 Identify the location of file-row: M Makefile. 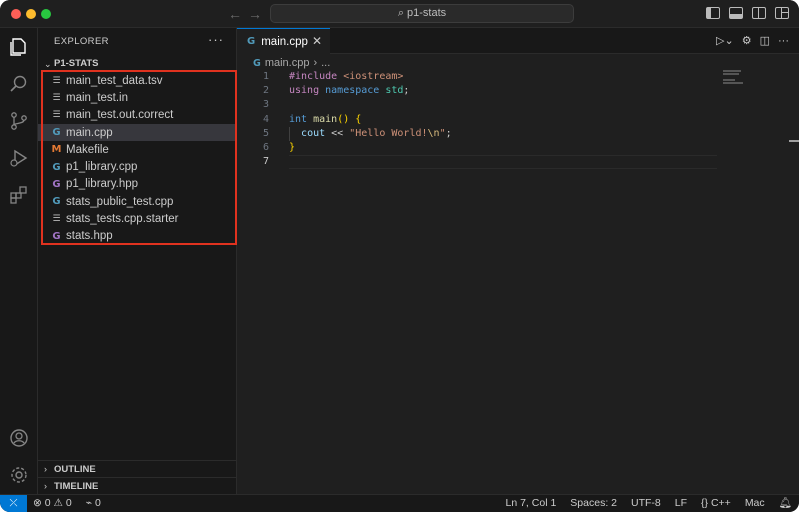
(137, 149).